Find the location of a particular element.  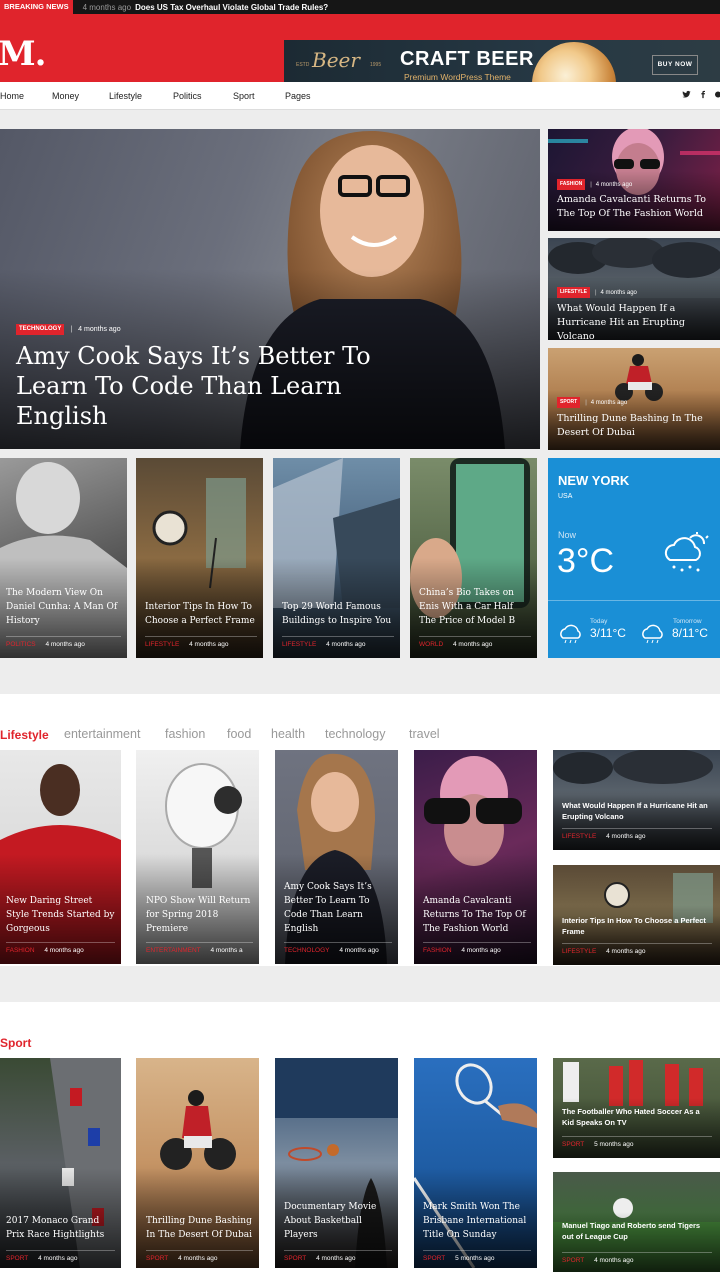

grid-card-category: POLITICS is located at coordinates (21, 644).